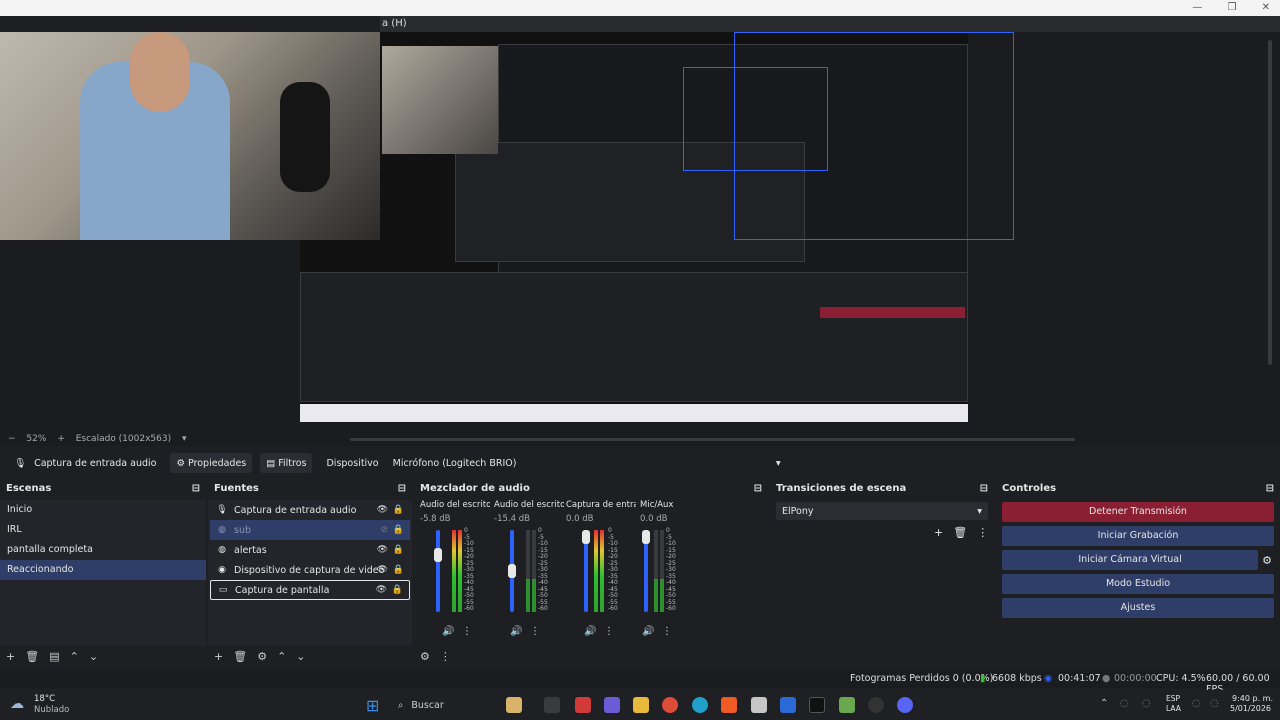 Image resolution: width=1280 pixels, height=720 pixels. I want to click on scene-item-irl: IRL, so click(103, 530).